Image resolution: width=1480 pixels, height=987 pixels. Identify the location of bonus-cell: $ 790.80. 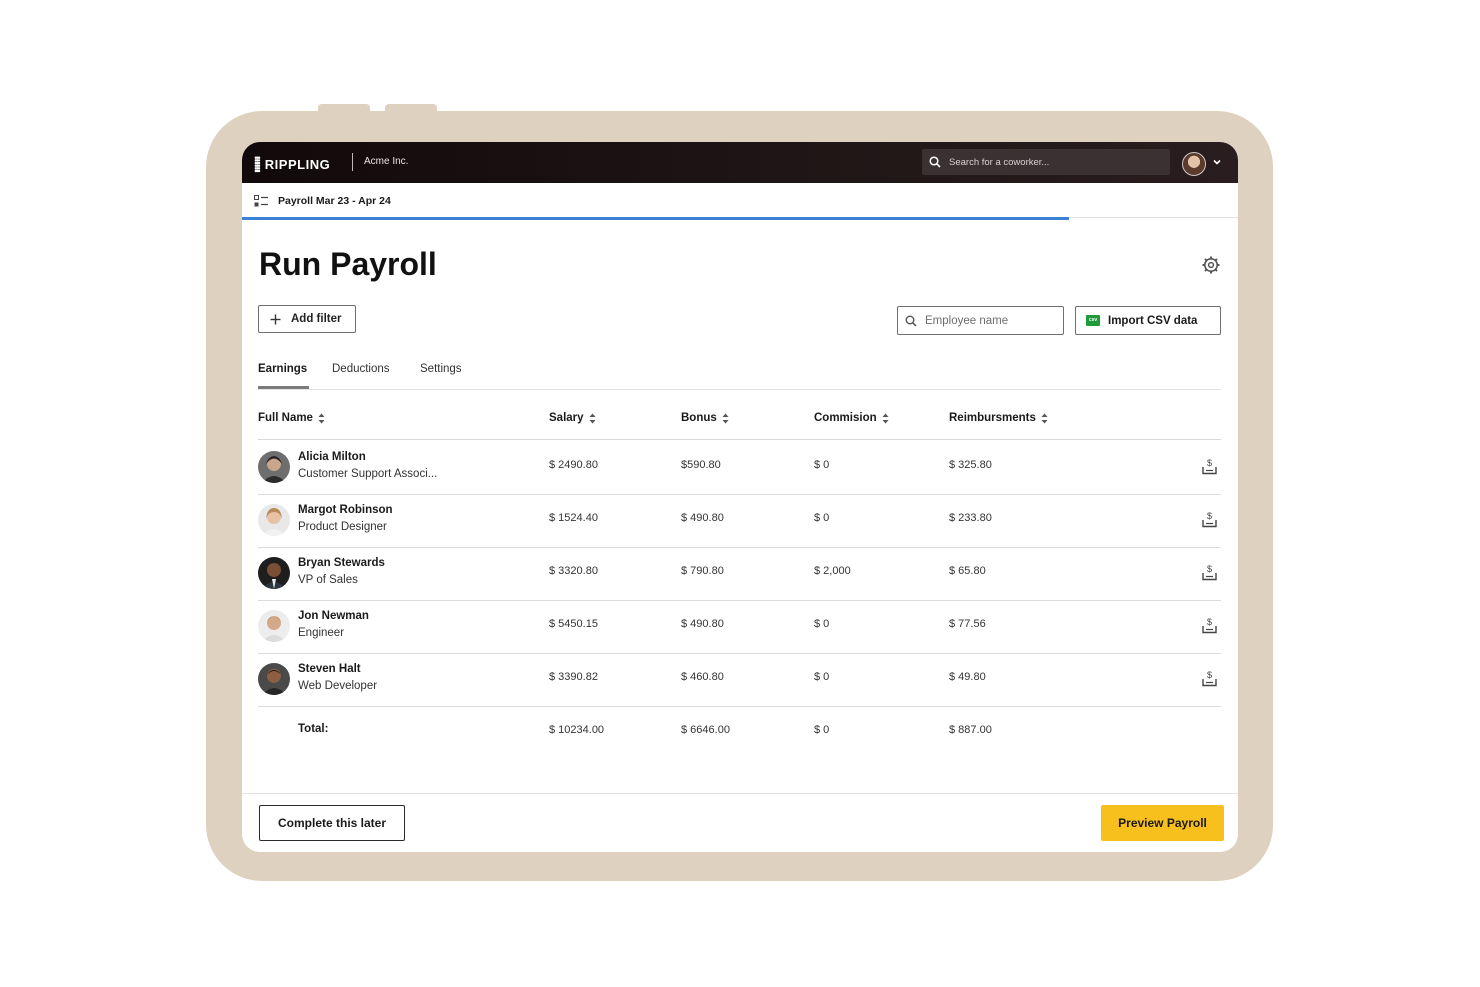
(702, 571).